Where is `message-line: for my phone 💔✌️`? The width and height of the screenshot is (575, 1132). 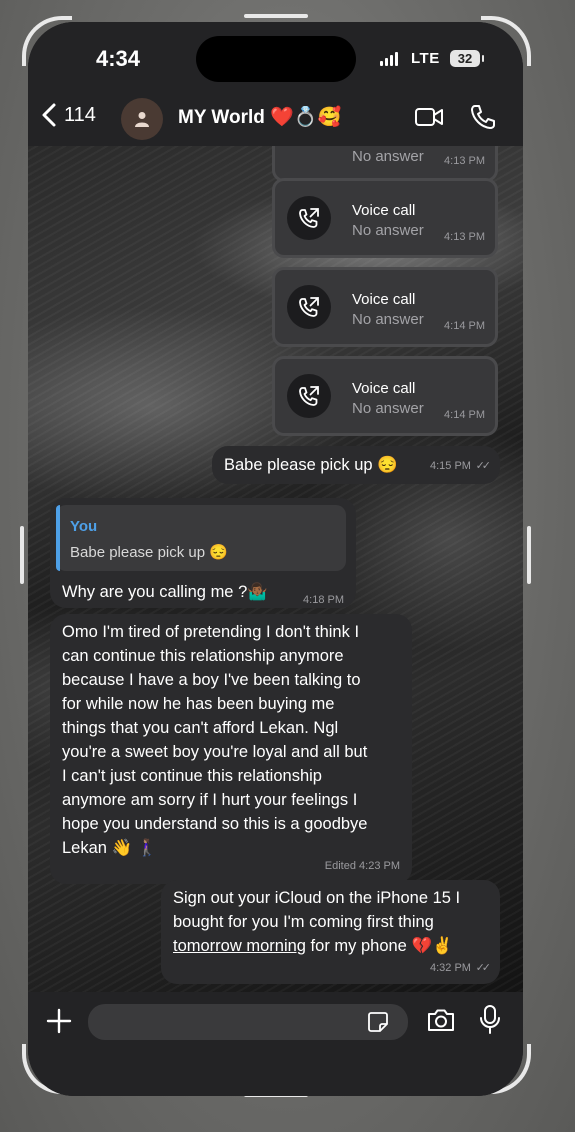
message-line: for my phone 💔✌️ is located at coordinates (379, 946).